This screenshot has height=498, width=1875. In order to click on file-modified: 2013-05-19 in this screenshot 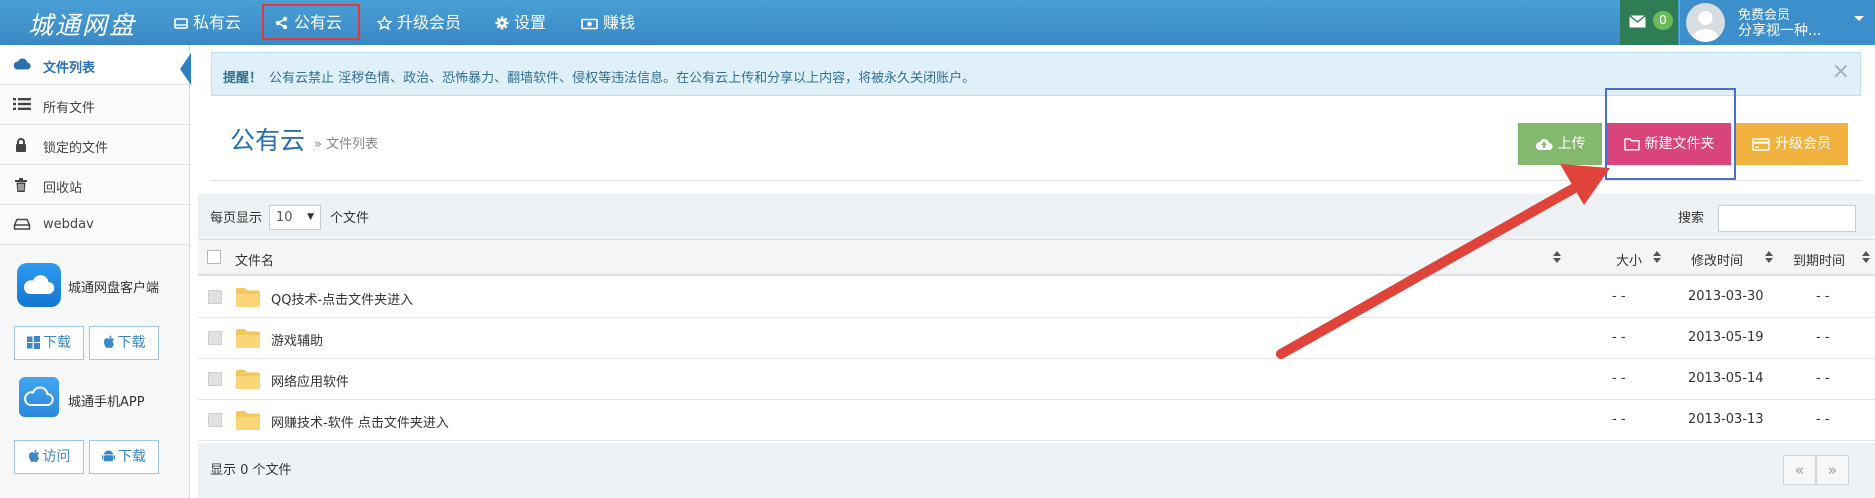, I will do `click(1726, 337)`.